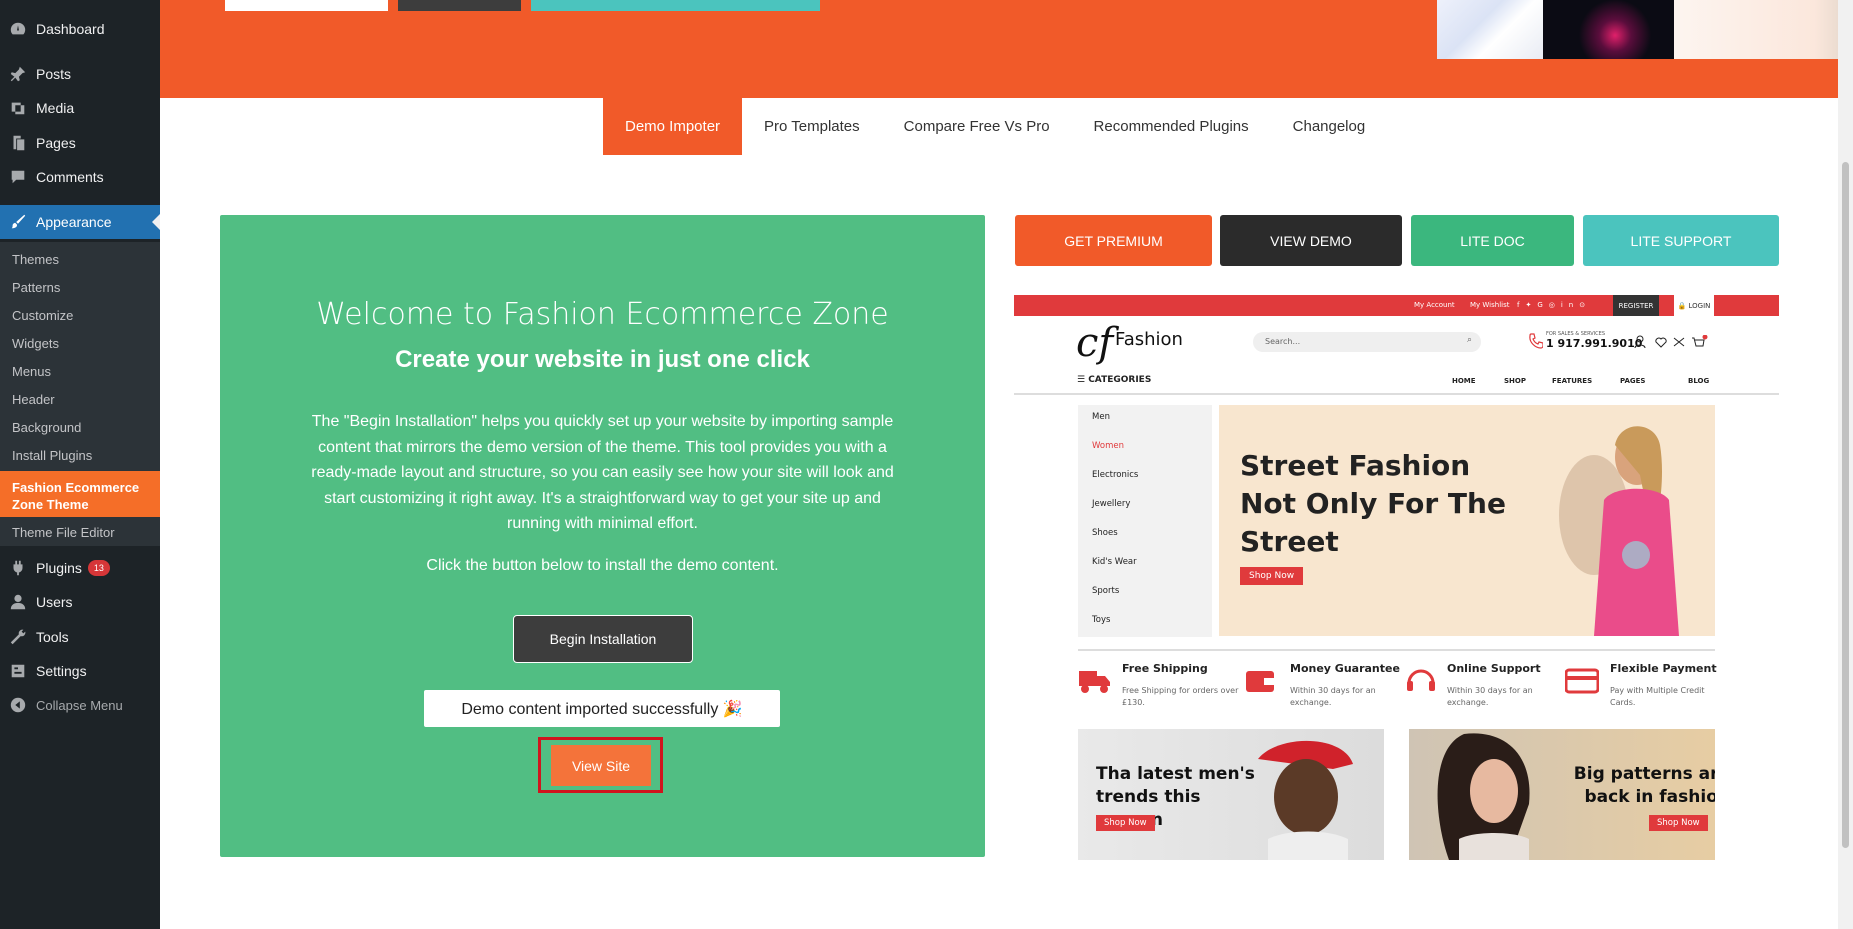 This screenshot has width=1853, height=929. What do you see at coordinates (602, 314) in the screenshot?
I see `welcome-heading: Welcome to Fashion Ecommerce Zone` at bounding box center [602, 314].